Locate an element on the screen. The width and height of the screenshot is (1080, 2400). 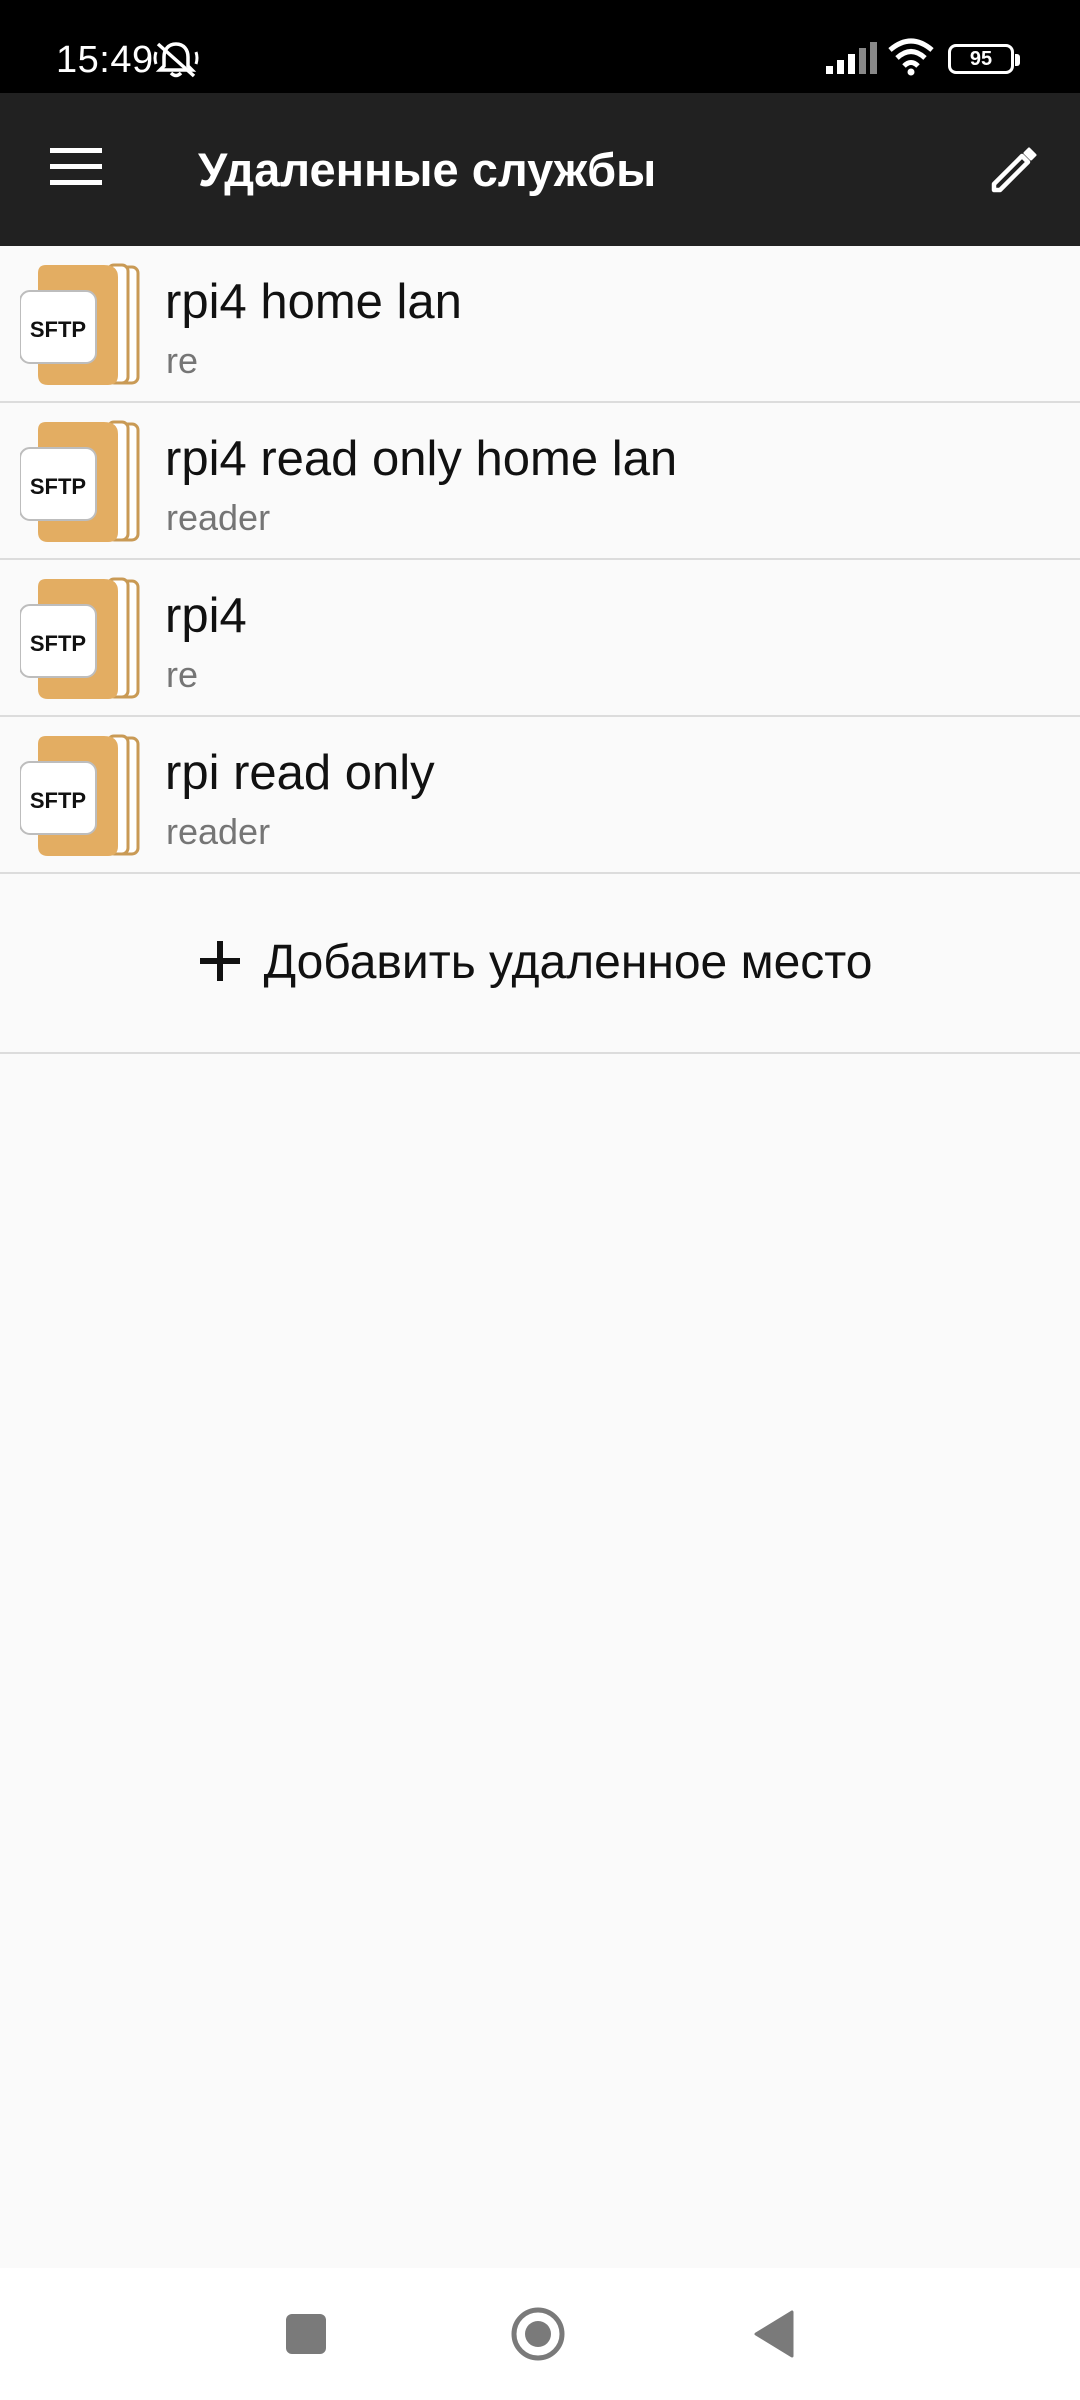
add-remote-label: Добавить удаленное место is located at coordinates (568, 962).